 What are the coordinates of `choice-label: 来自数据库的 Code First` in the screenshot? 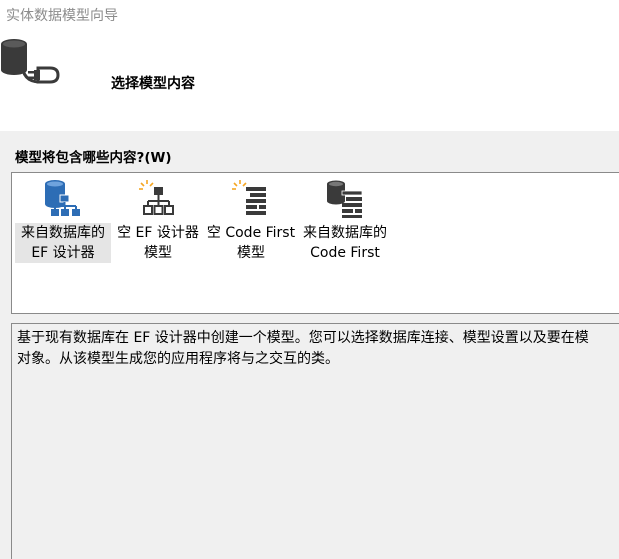 It's located at (345, 243).